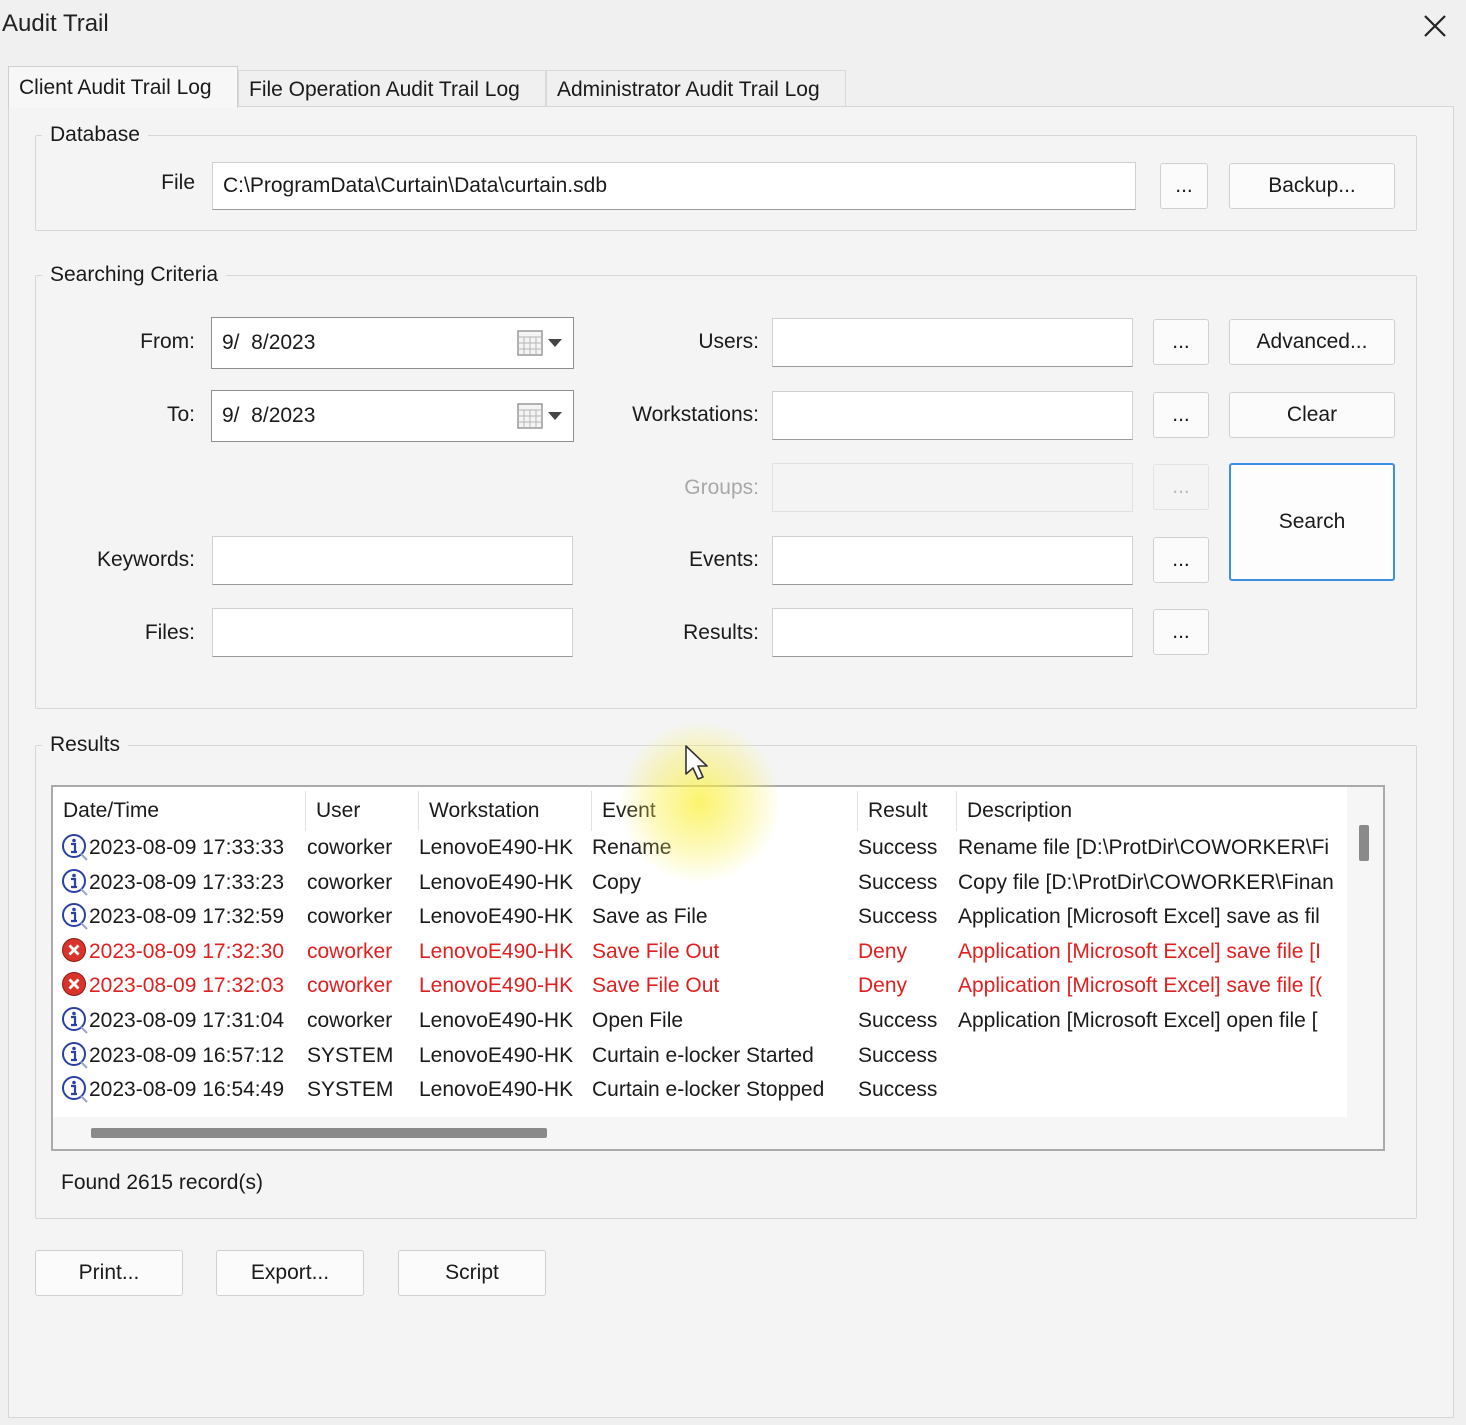 This screenshot has width=1466, height=1425. I want to click on window-title: Audit Trail, so click(55, 23).